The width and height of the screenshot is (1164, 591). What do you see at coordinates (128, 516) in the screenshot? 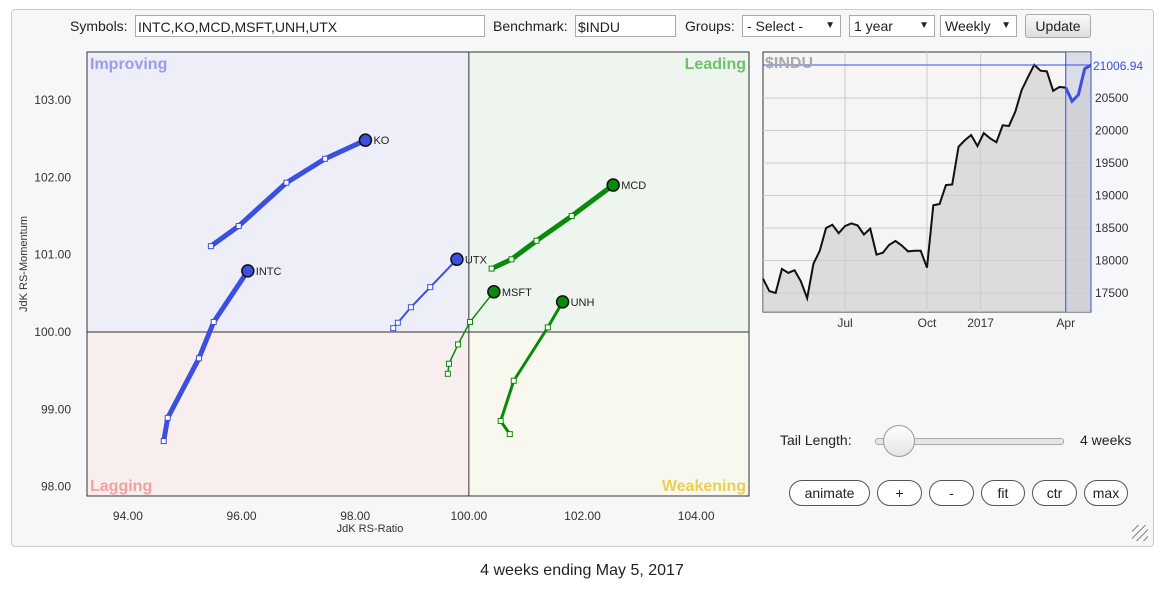
I see `x-tick-label: 94.00` at bounding box center [128, 516].